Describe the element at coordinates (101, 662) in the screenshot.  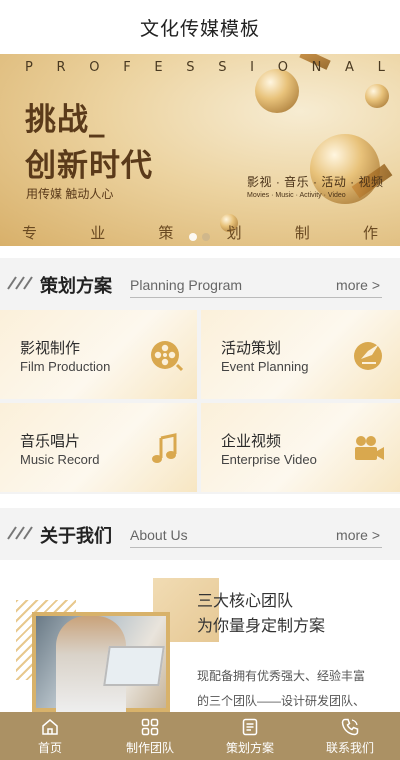
I see `team-photo` at that location.